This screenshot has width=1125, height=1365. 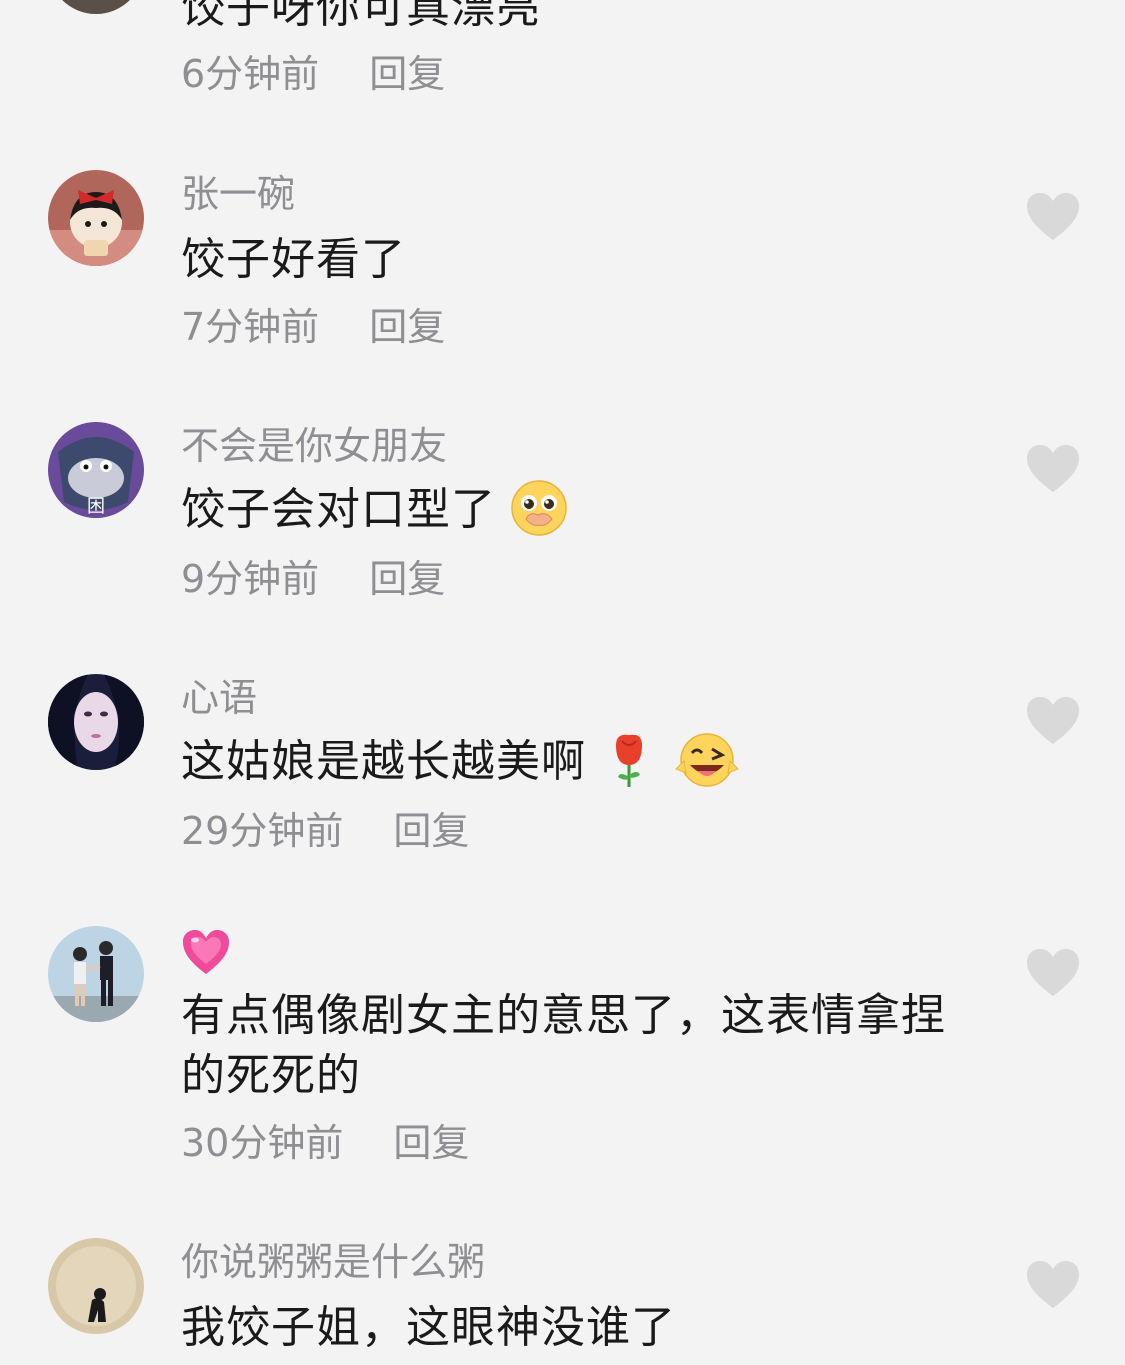 What do you see at coordinates (563, 1015) in the screenshot?
I see `comment-text-line: 有点偶像剧女主的意思了，这表情拿捏` at bounding box center [563, 1015].